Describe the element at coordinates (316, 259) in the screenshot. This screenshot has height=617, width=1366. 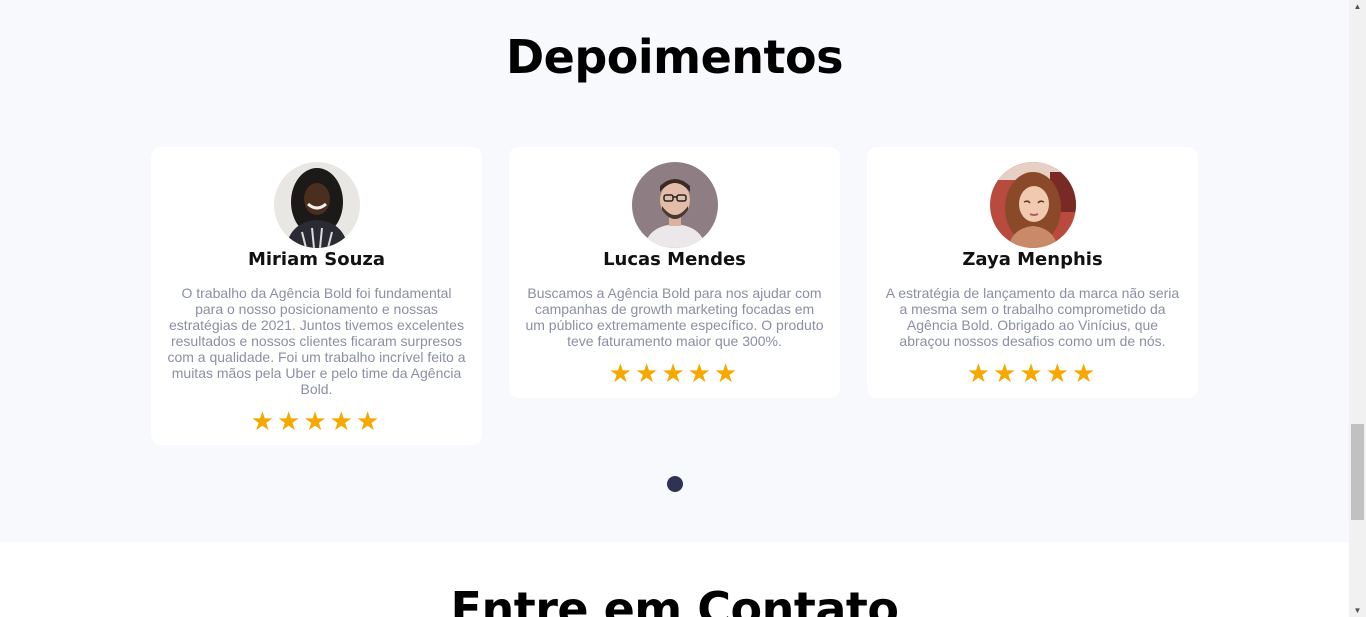
I see `testimonial-name: Miriam Souza` at that location.